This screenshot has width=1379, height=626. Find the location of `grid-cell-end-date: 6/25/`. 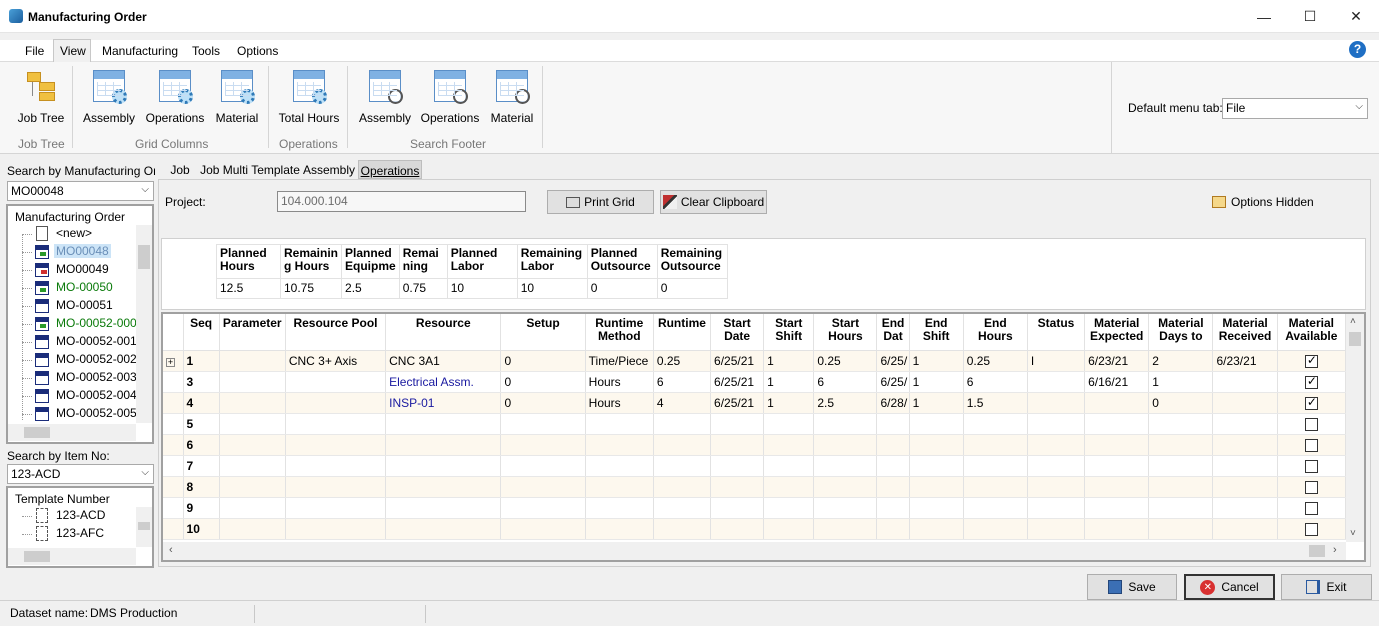

grid-cell-end-date: 6/25/ is located at coordinates (893, 361).